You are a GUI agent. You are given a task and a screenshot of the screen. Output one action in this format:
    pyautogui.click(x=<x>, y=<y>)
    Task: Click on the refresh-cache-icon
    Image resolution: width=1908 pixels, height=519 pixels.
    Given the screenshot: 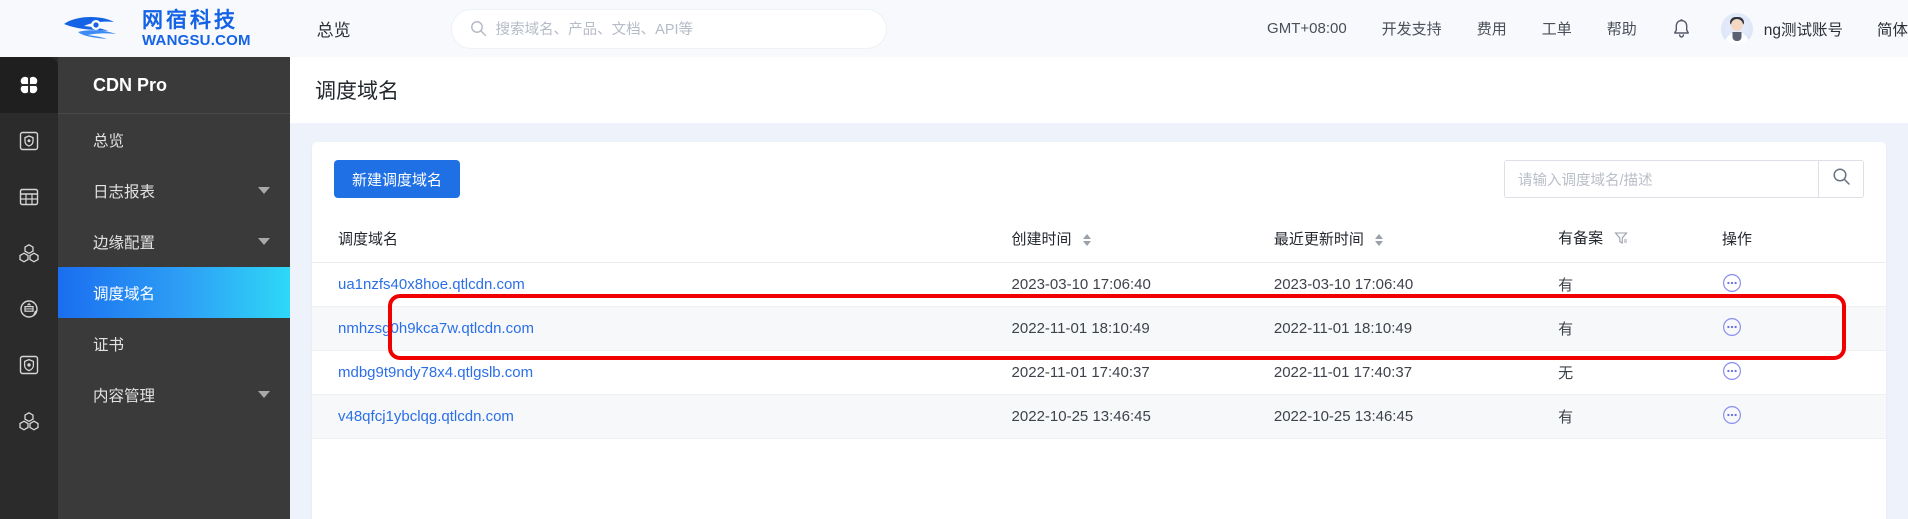 What is the action you would take?
    pyautogui.click(x=29, y=309)
    